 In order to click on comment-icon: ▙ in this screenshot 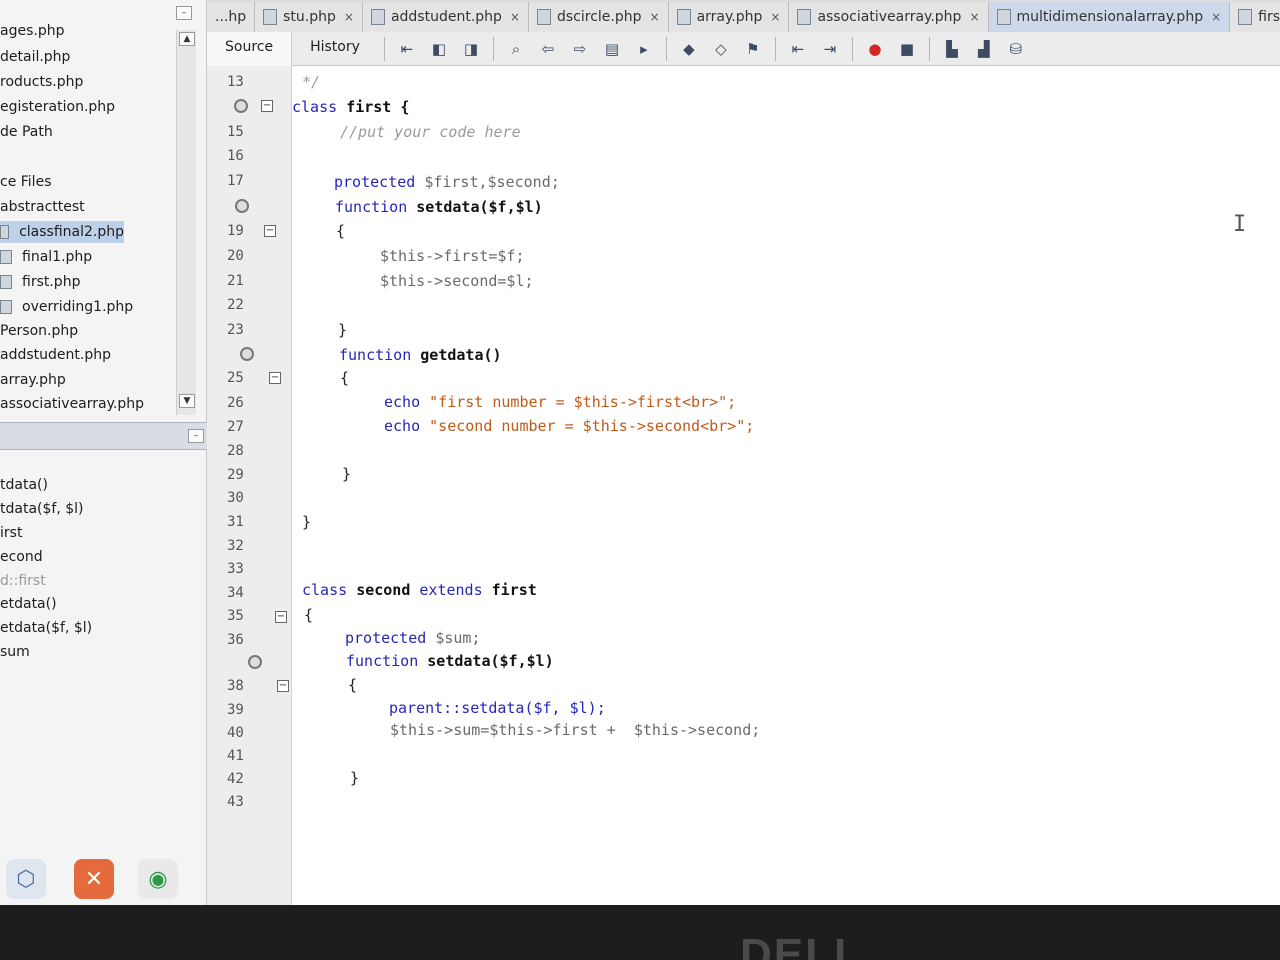, I will do `click(952, 49)`.